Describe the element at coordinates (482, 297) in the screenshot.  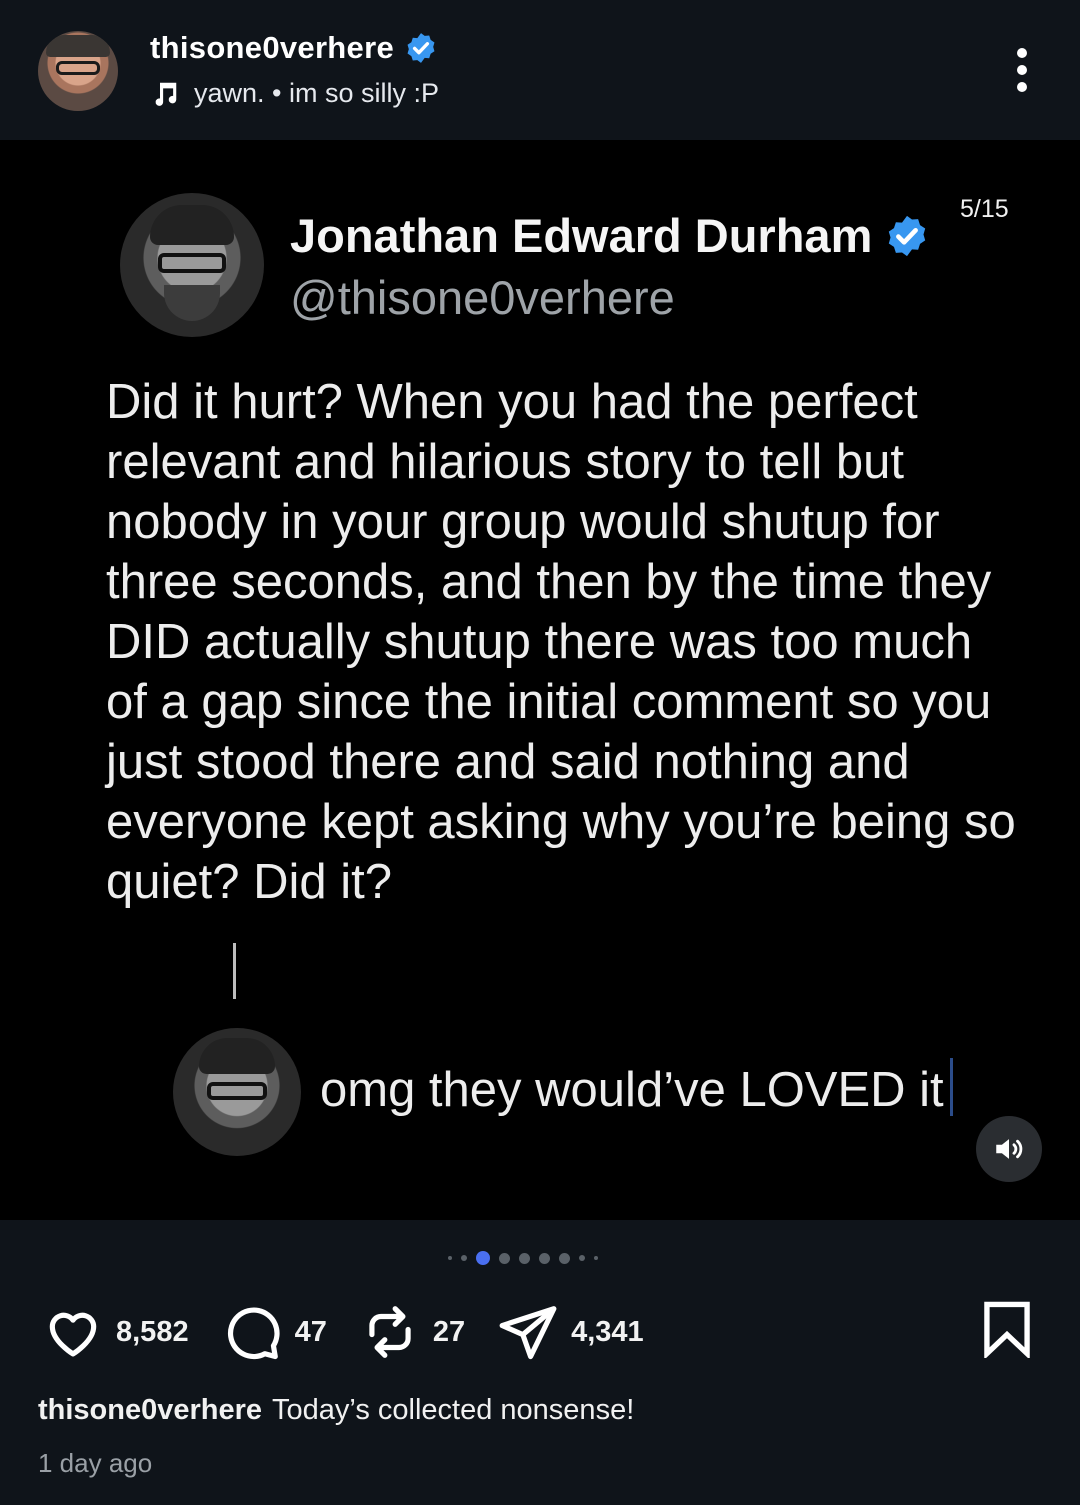
I see `tweet-handle: @thisone0verhere` at that location.